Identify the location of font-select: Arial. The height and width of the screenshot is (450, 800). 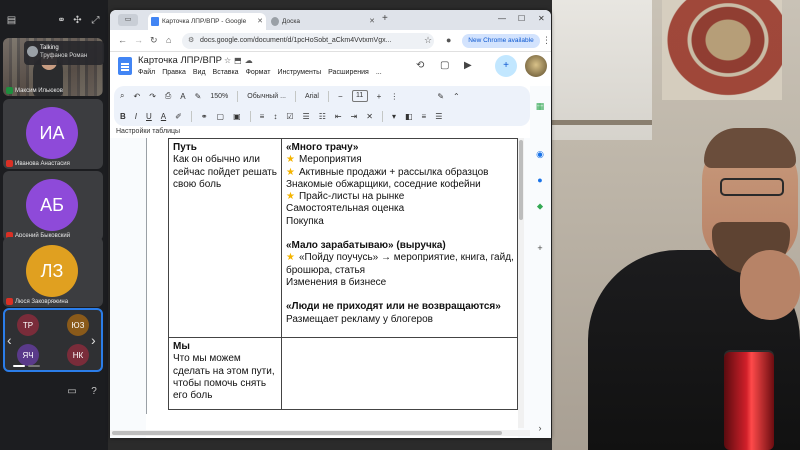
(312, 96).